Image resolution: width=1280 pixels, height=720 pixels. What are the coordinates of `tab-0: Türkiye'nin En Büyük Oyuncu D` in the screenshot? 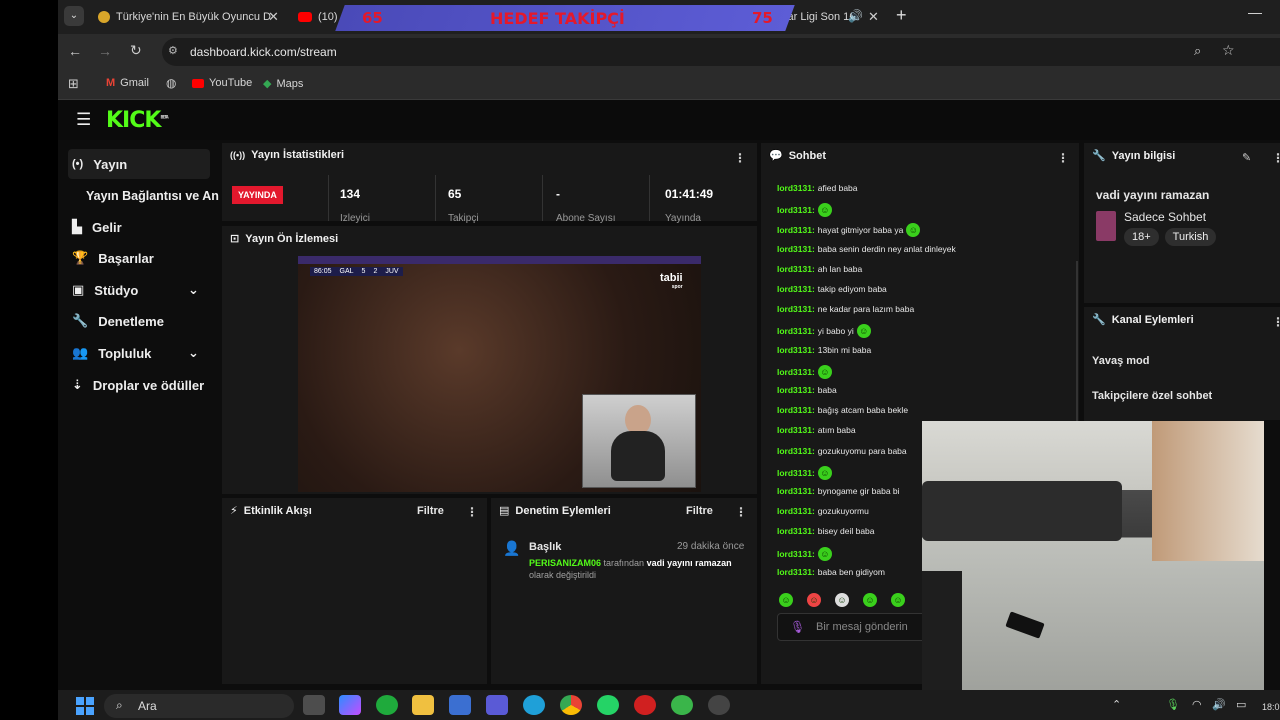 It's located at (193, 17).